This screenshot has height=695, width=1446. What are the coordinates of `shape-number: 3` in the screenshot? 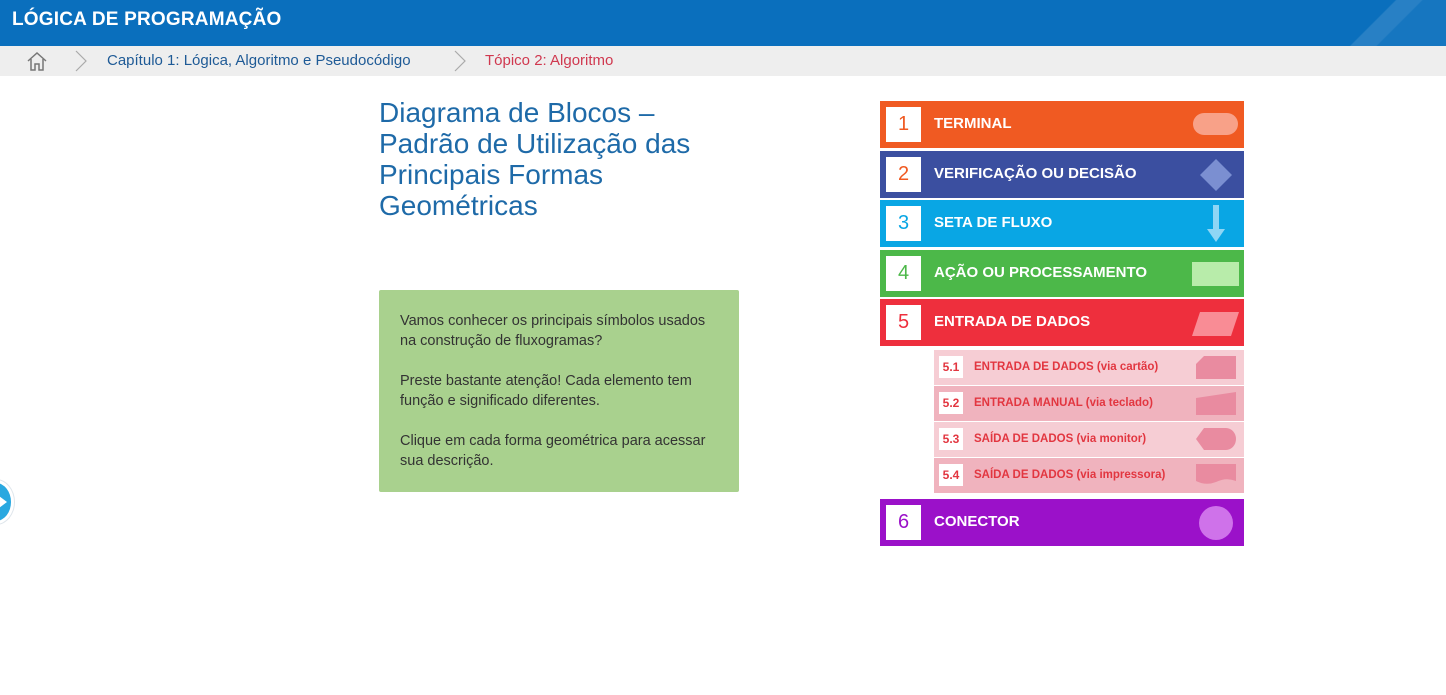 It's located at (903, 223).